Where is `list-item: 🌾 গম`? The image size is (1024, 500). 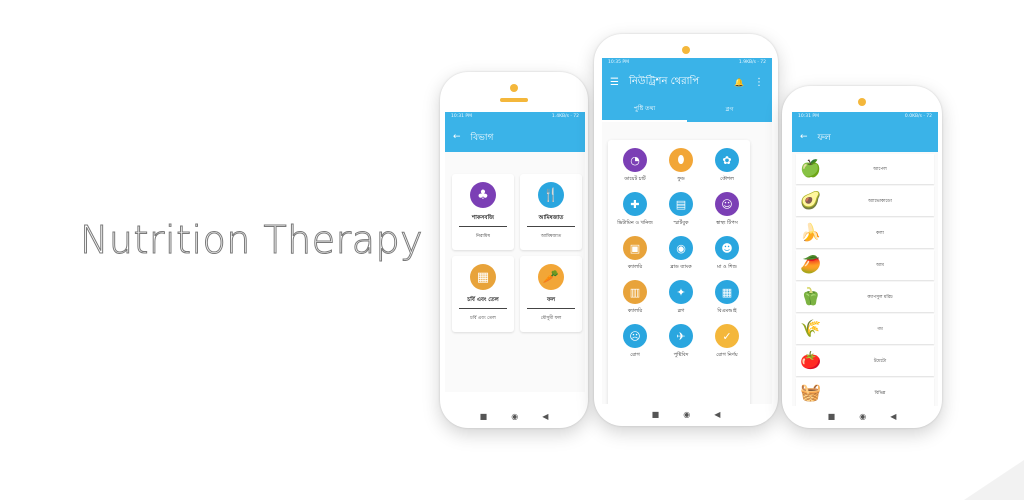
list-item: 🌾 গম is located at coordinates (865, 329).